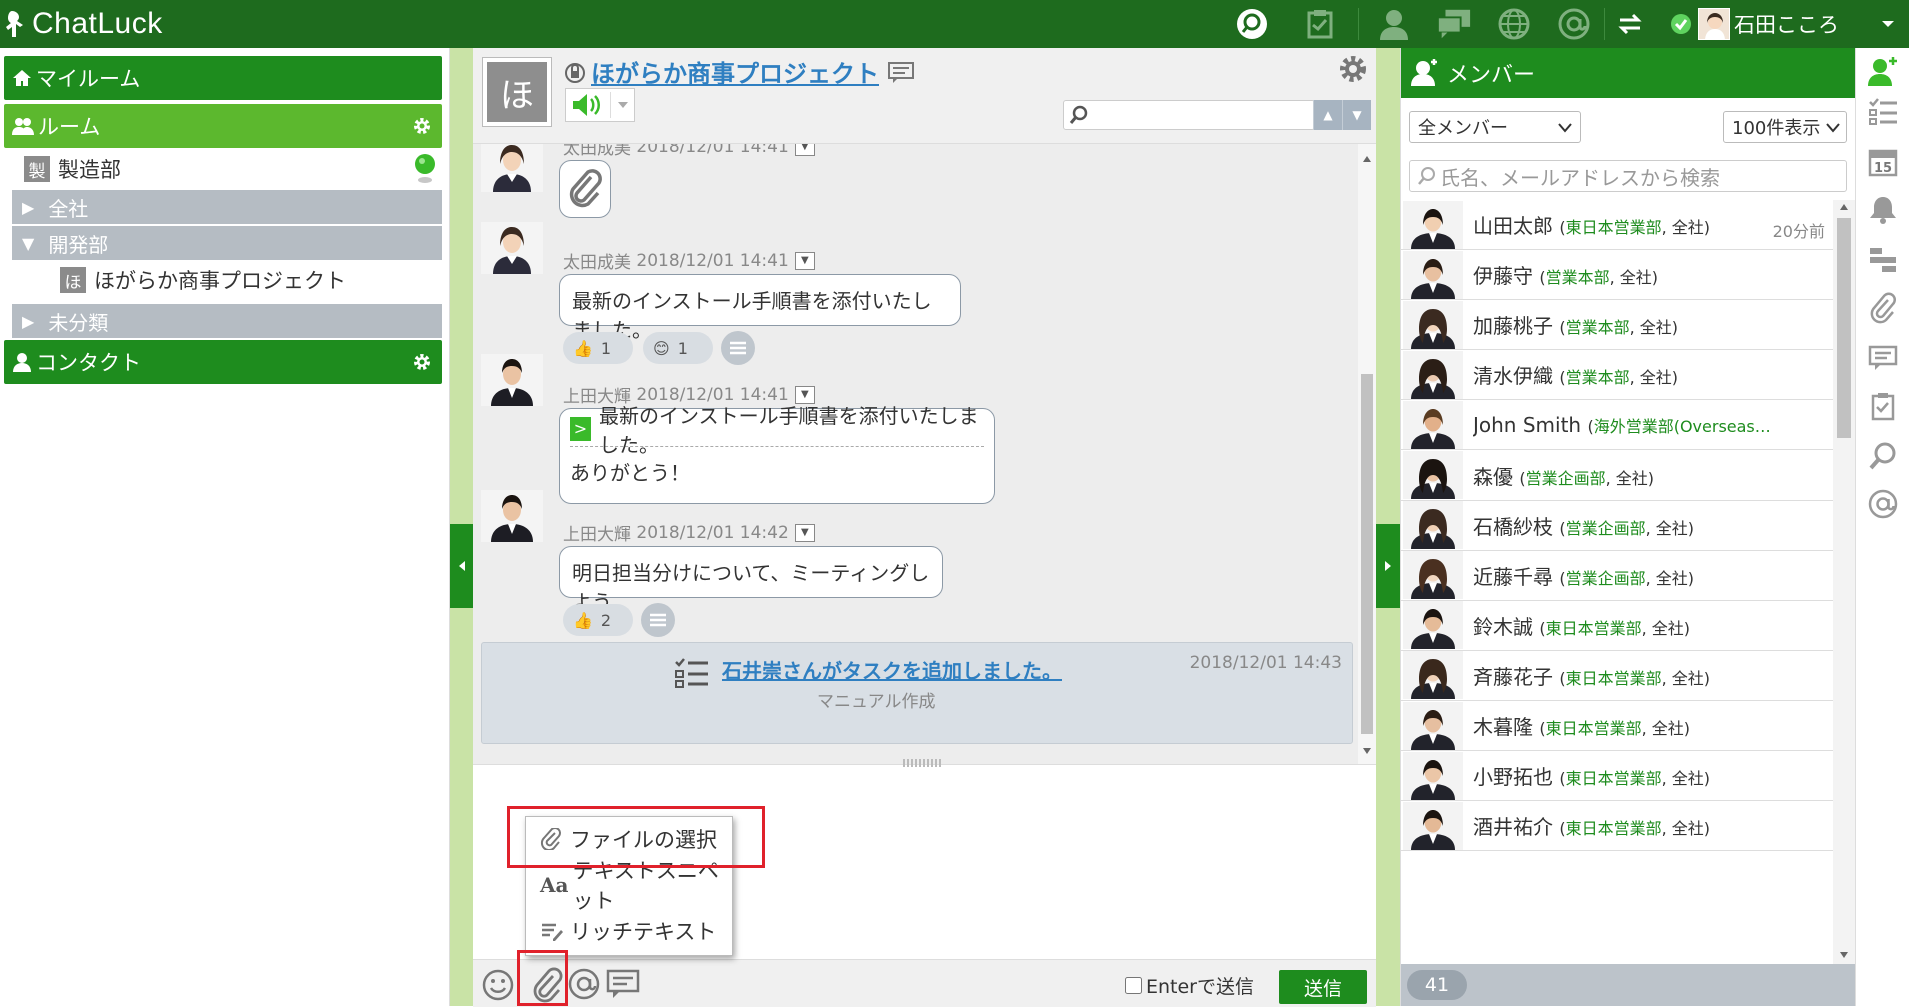 This screenshot has width=1909, height=1007. Describe the element at coordinates (1617, 225) in the screenshot. I see `member-row: 山田太郎 (東日本営業部, 全社) 20分前` at that location.